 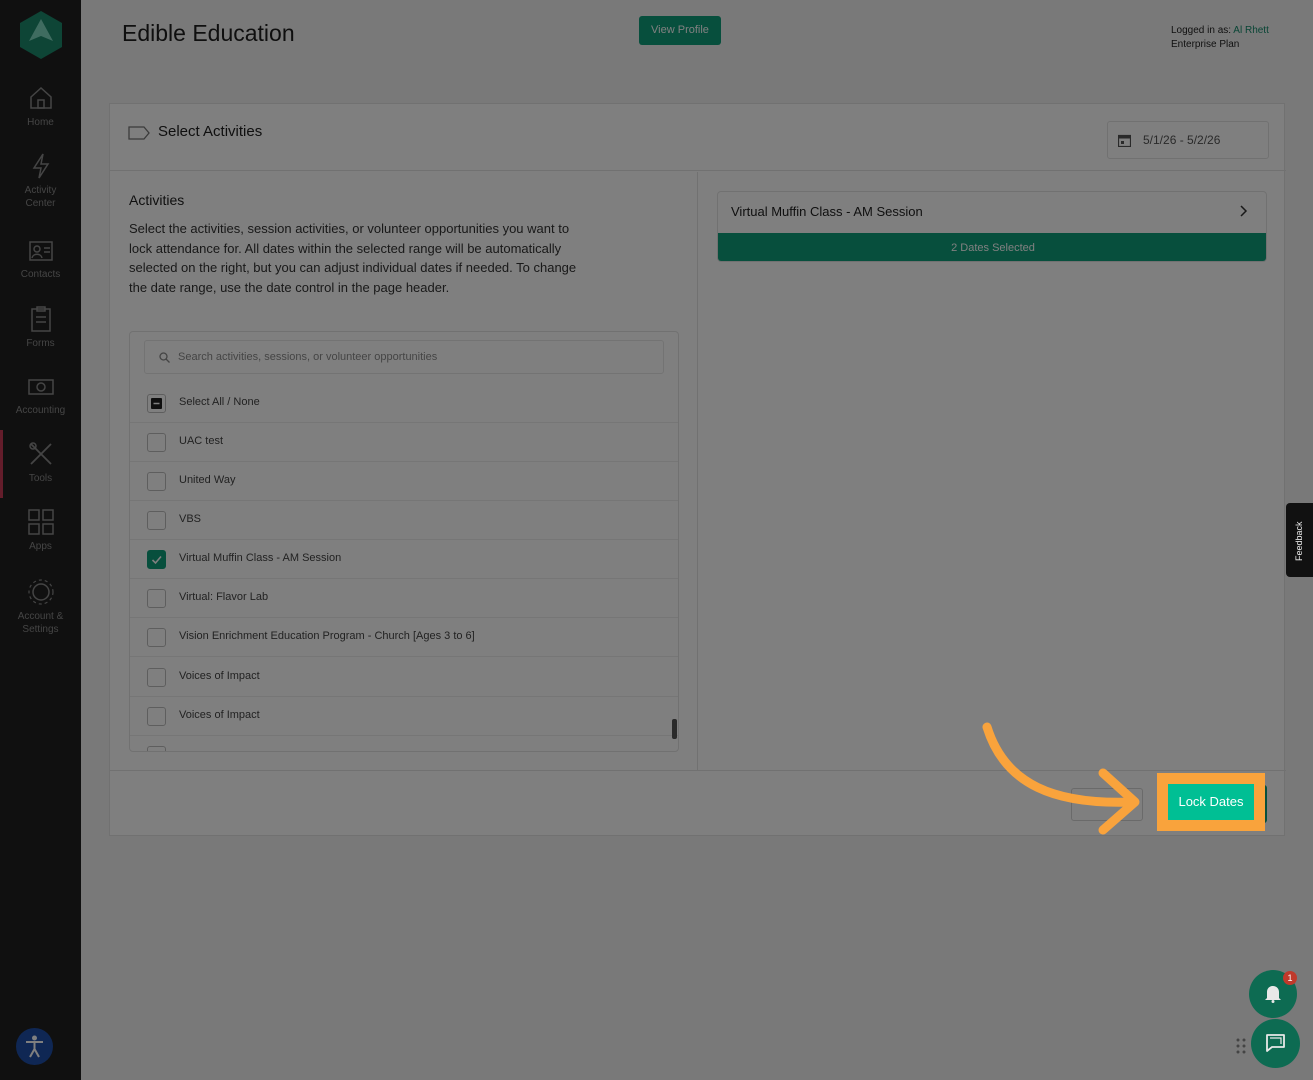 I want to click on feedback-tab: Feedback, so click(x=1299, y=540).